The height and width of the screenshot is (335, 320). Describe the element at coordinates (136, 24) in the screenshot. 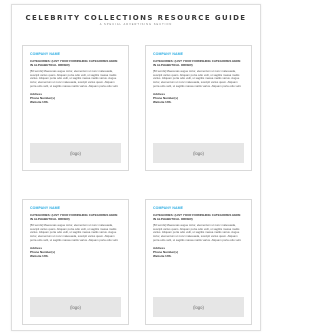

I see `page-subtitle: A SPECIAL ADVERTISING SECTION` at that location.